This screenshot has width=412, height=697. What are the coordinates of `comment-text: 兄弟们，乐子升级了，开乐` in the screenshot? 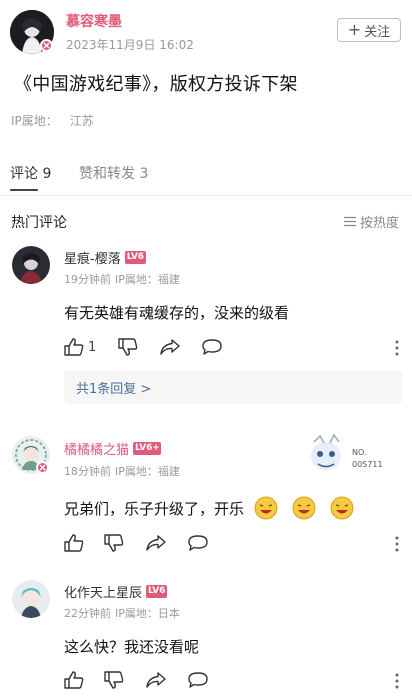 It's located at (209, 508).